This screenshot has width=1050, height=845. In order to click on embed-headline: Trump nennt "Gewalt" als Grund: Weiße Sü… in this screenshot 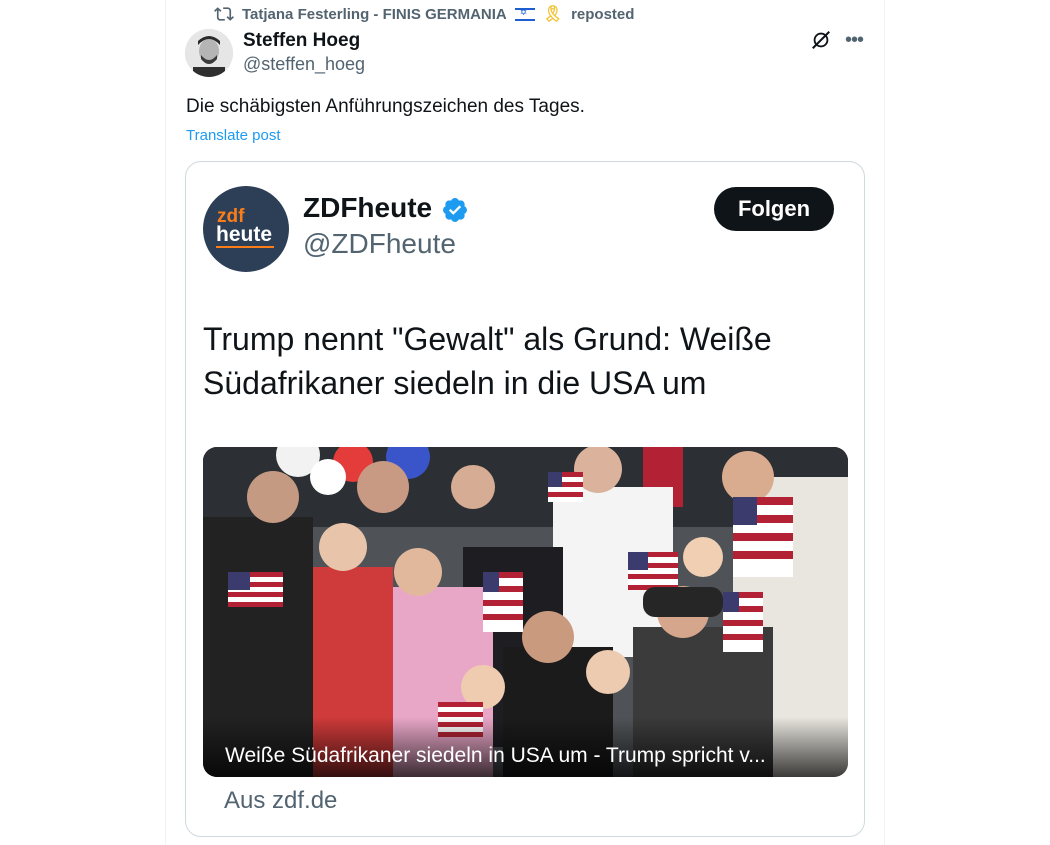, I will do `click(487, 361)`.